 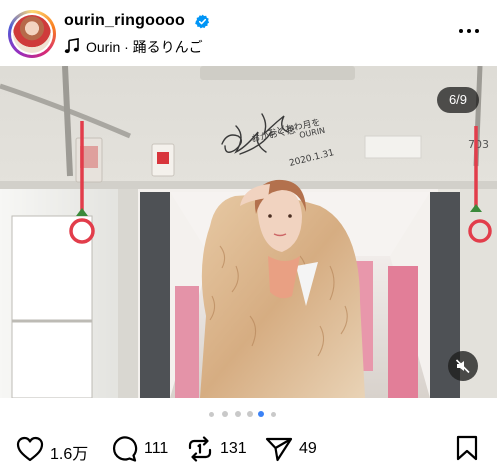 I want to click on bookmark-icon, so click(x=467, y=448).